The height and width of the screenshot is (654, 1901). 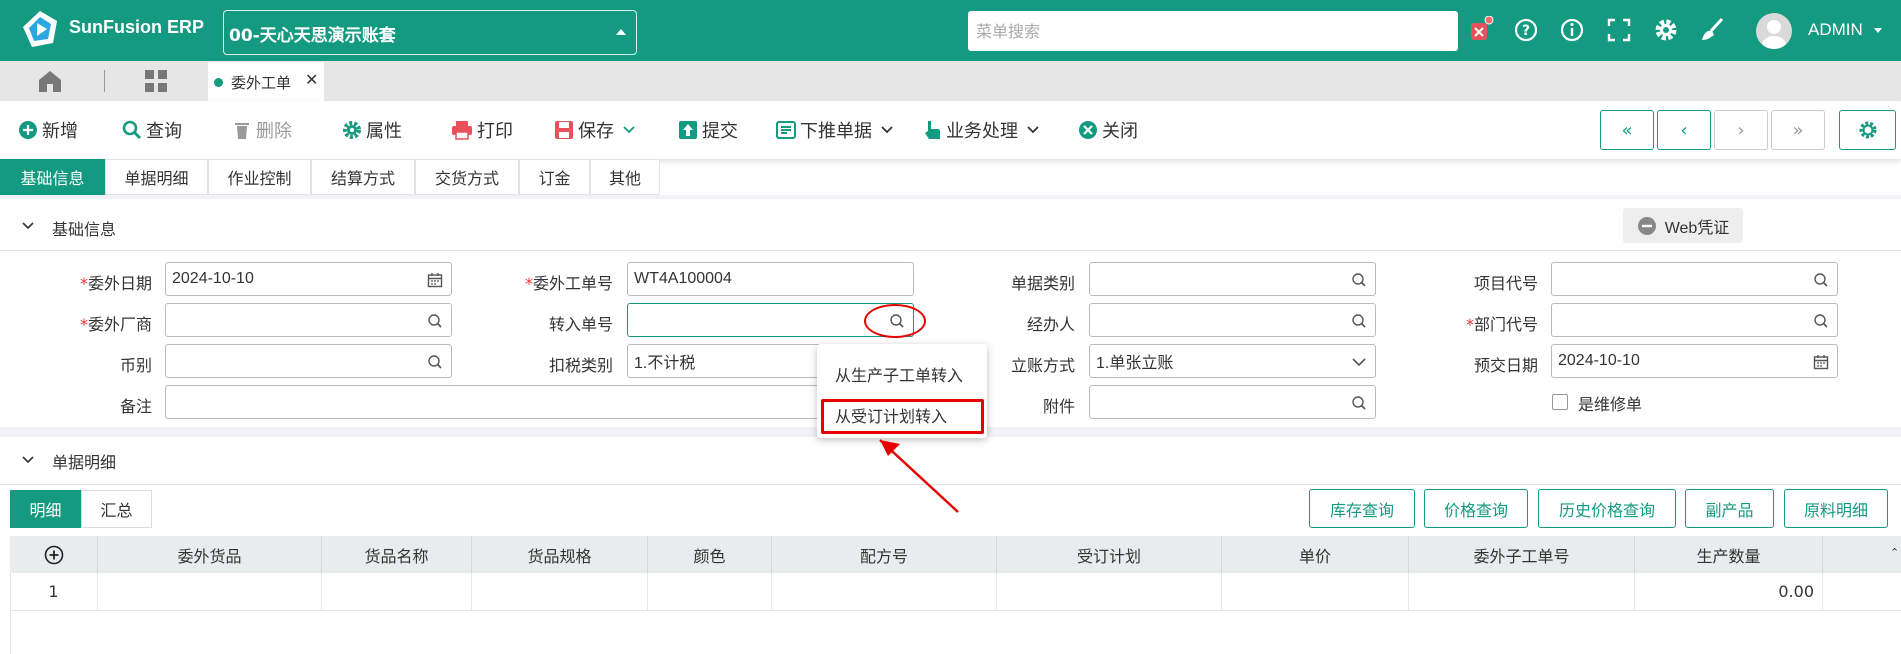 I want to click on tab-summary: 汇总, so click(x=116, y=509).